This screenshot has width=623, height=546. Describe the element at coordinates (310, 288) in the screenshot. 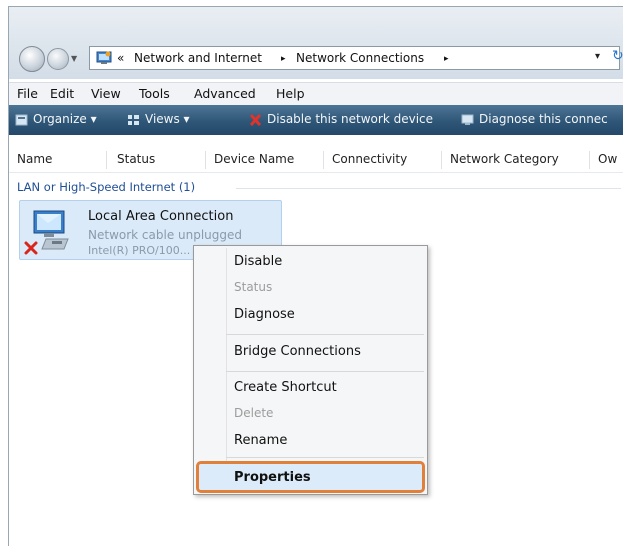

I see `menu-item-status: Status` at that location.